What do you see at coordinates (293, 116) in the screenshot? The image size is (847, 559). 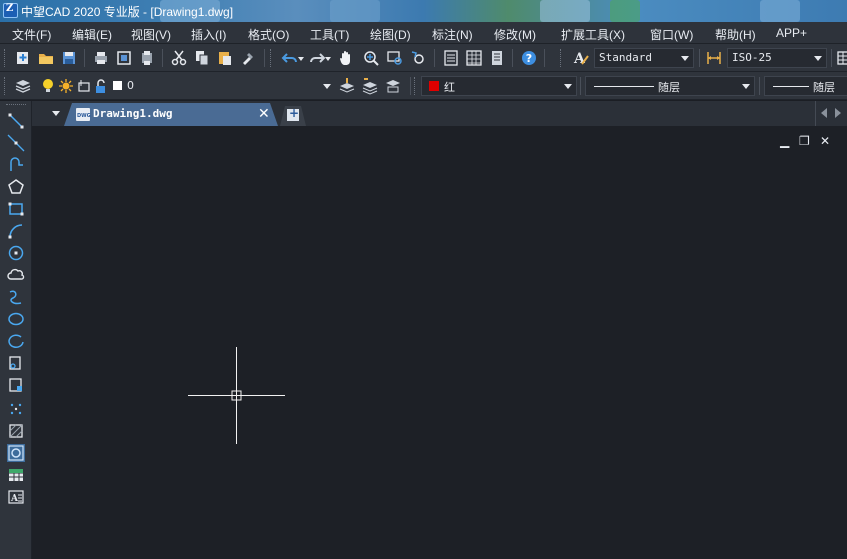 I see `new-tab-button` at bounding box center [293, 116].